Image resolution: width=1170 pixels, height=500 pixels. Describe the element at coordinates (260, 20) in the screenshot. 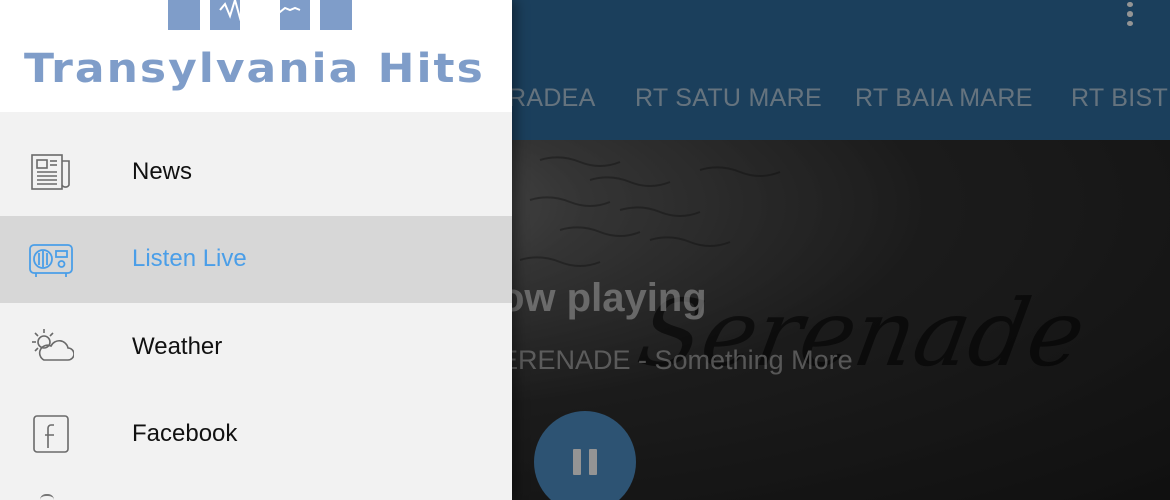

I see `logo-waveform-icon` at that location.